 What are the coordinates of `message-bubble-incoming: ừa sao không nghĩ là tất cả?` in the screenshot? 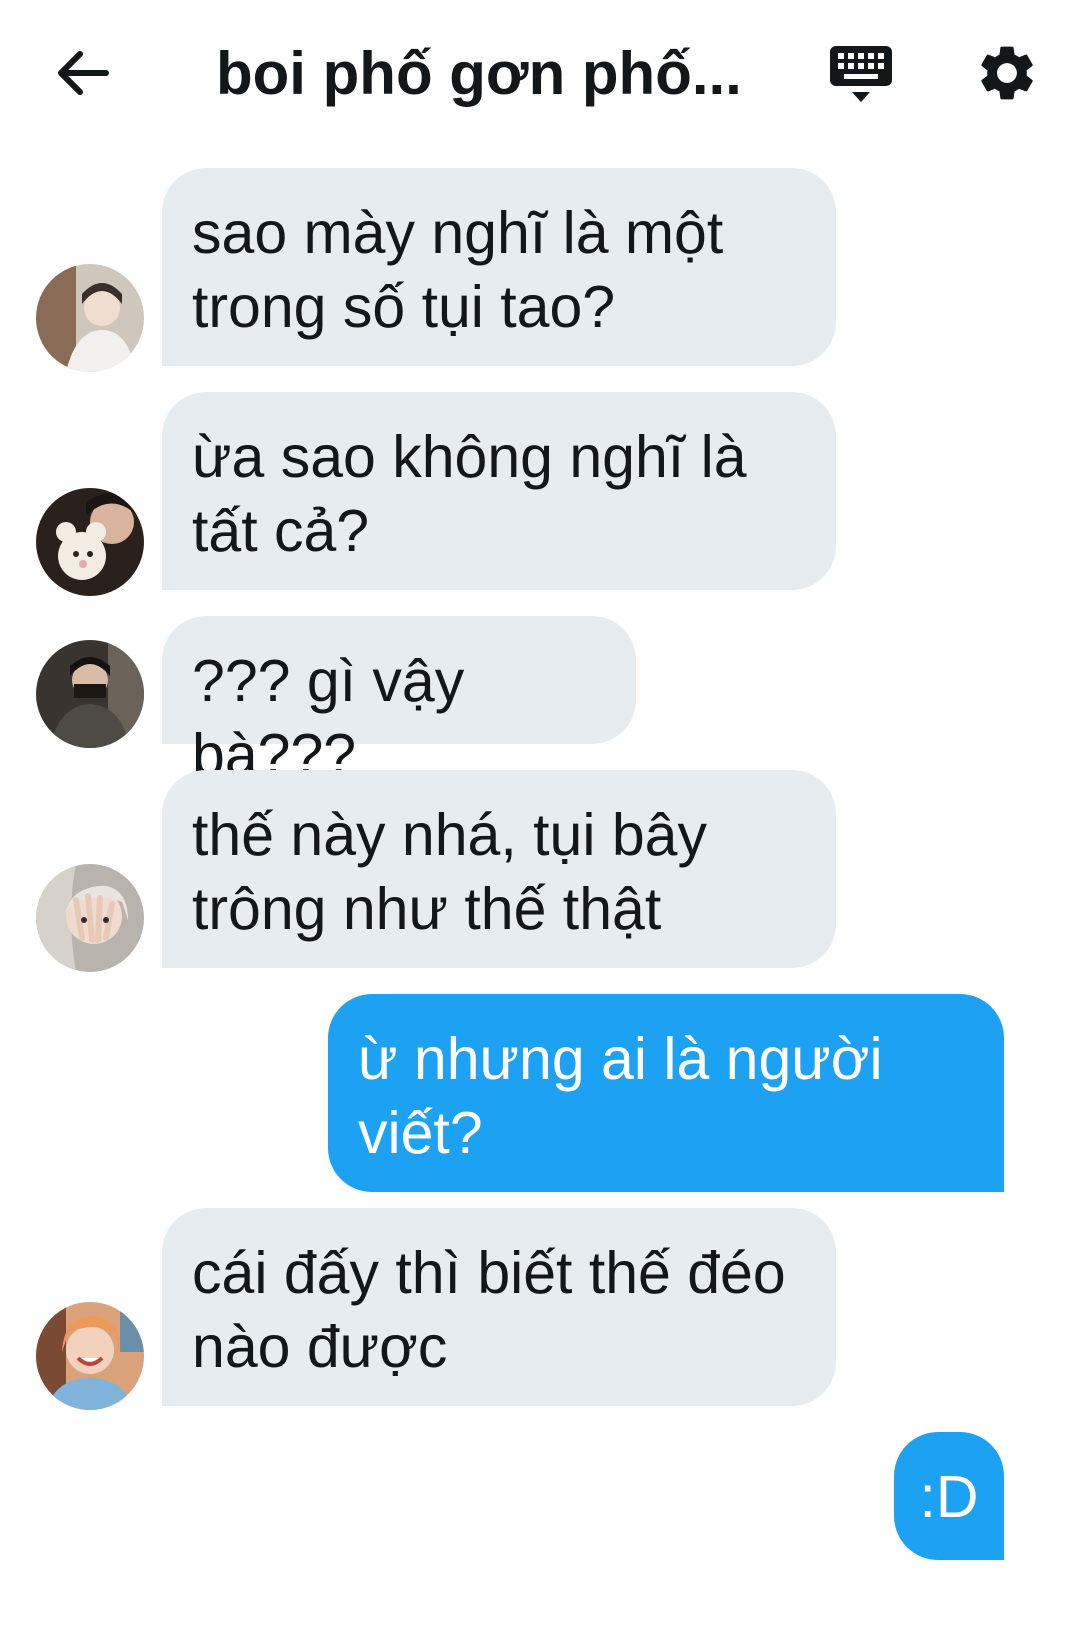 It's located at (499, 491).